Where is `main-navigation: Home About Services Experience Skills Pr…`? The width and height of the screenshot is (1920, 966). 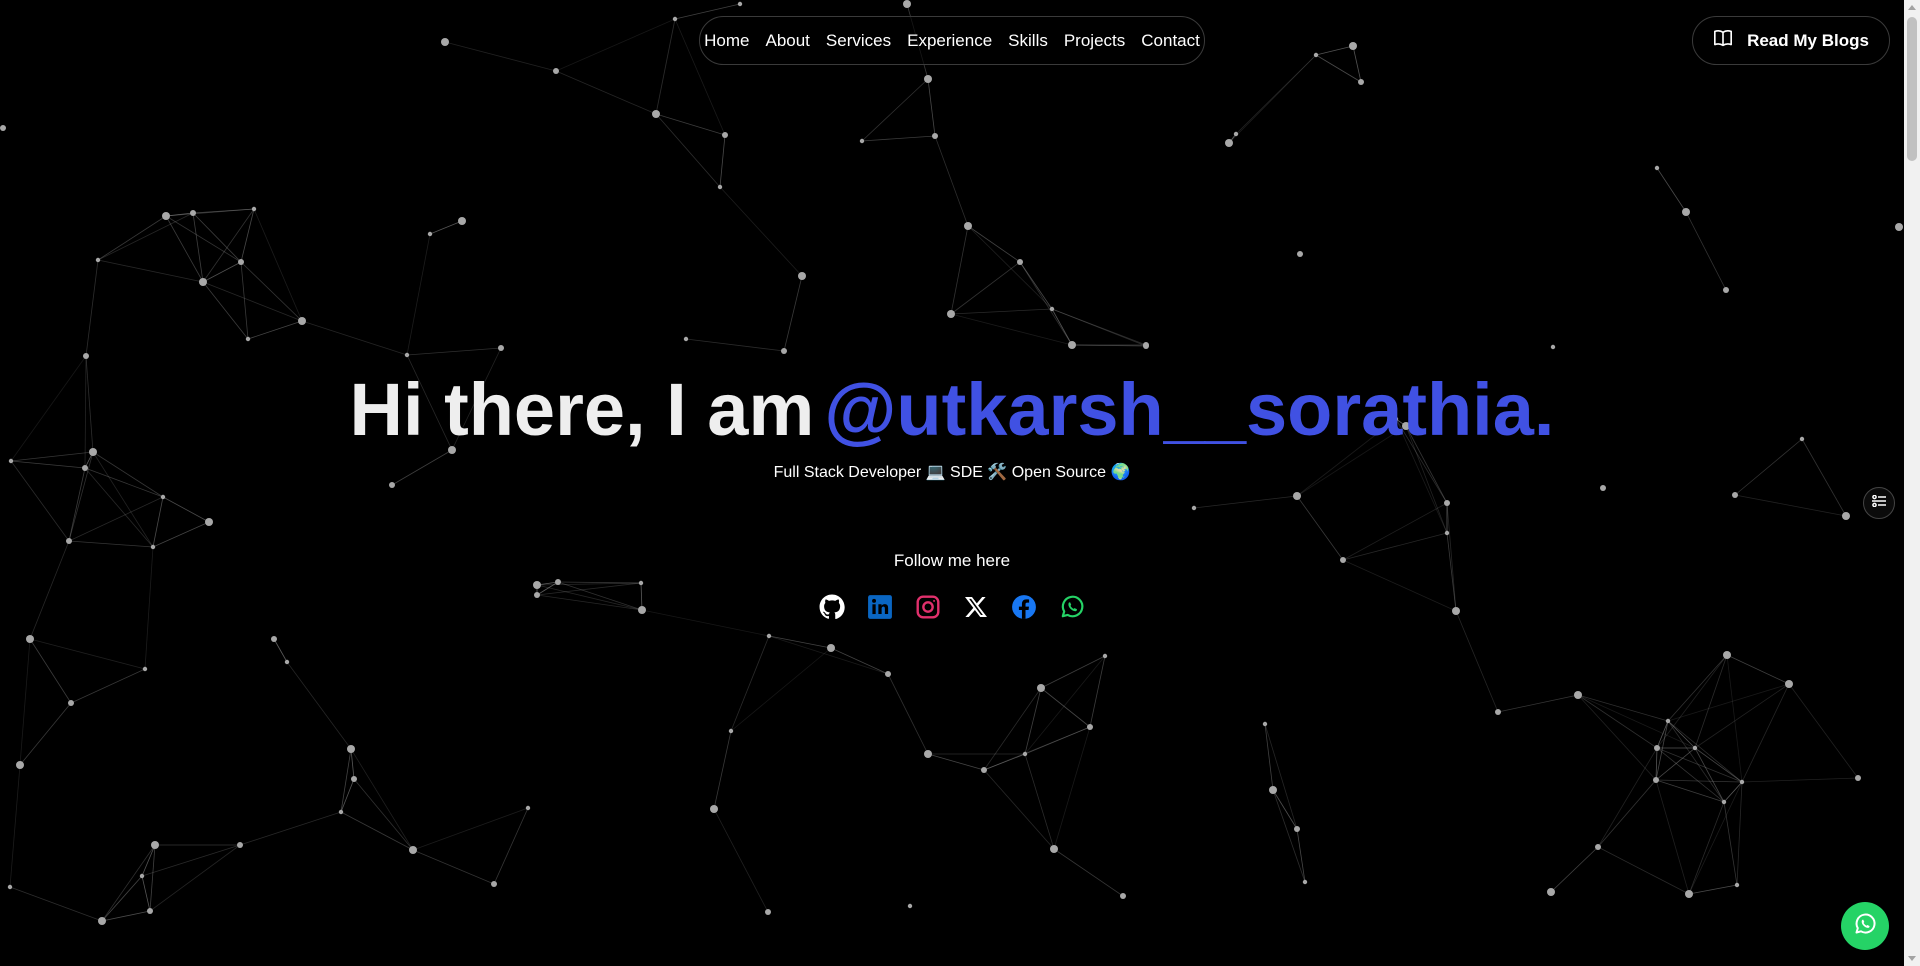
main-navigation: Home About Services Experience Skills Pr… is located at coordinates (952, 40).